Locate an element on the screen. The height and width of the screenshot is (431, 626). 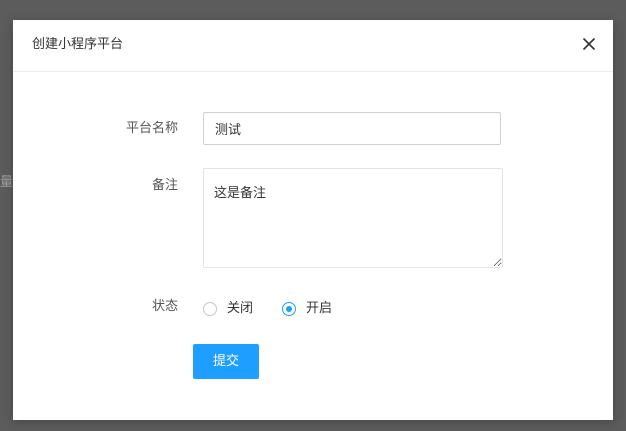
backdrop-partial-text: 量 is located at coordinates (7, 182).